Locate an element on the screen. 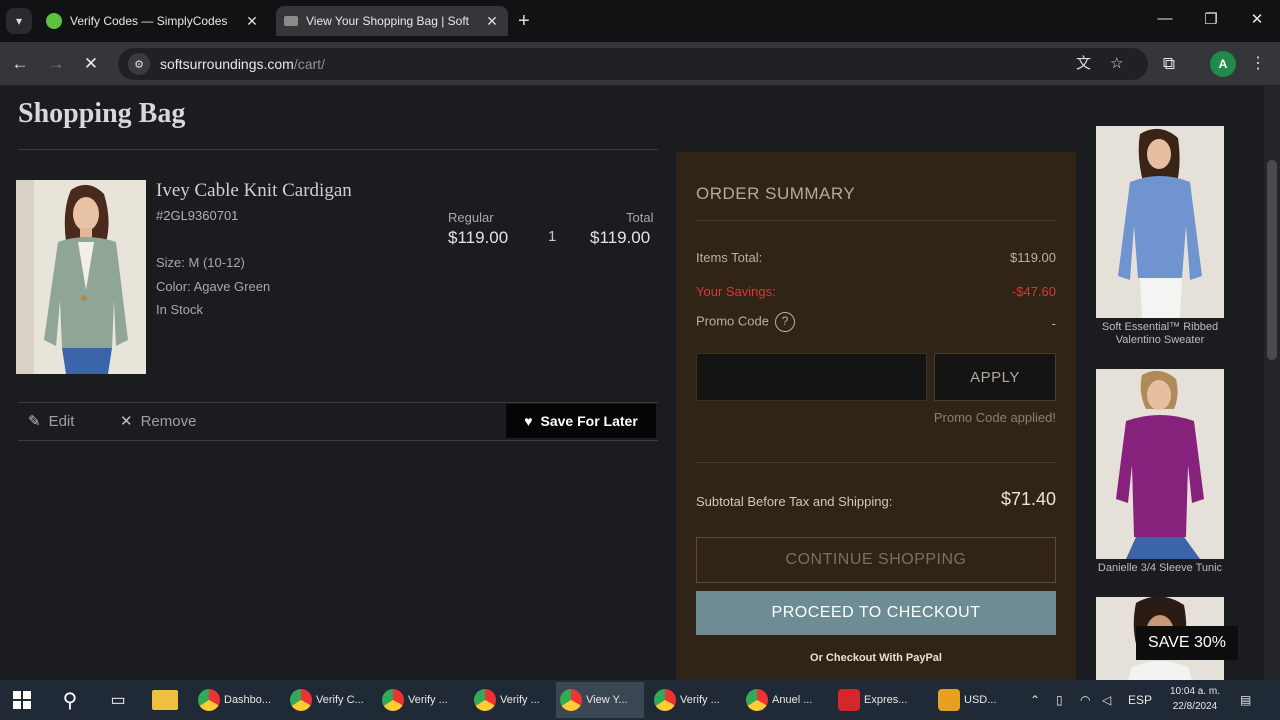  pencil-icon: ✎ is located at coordinates (34, 421).